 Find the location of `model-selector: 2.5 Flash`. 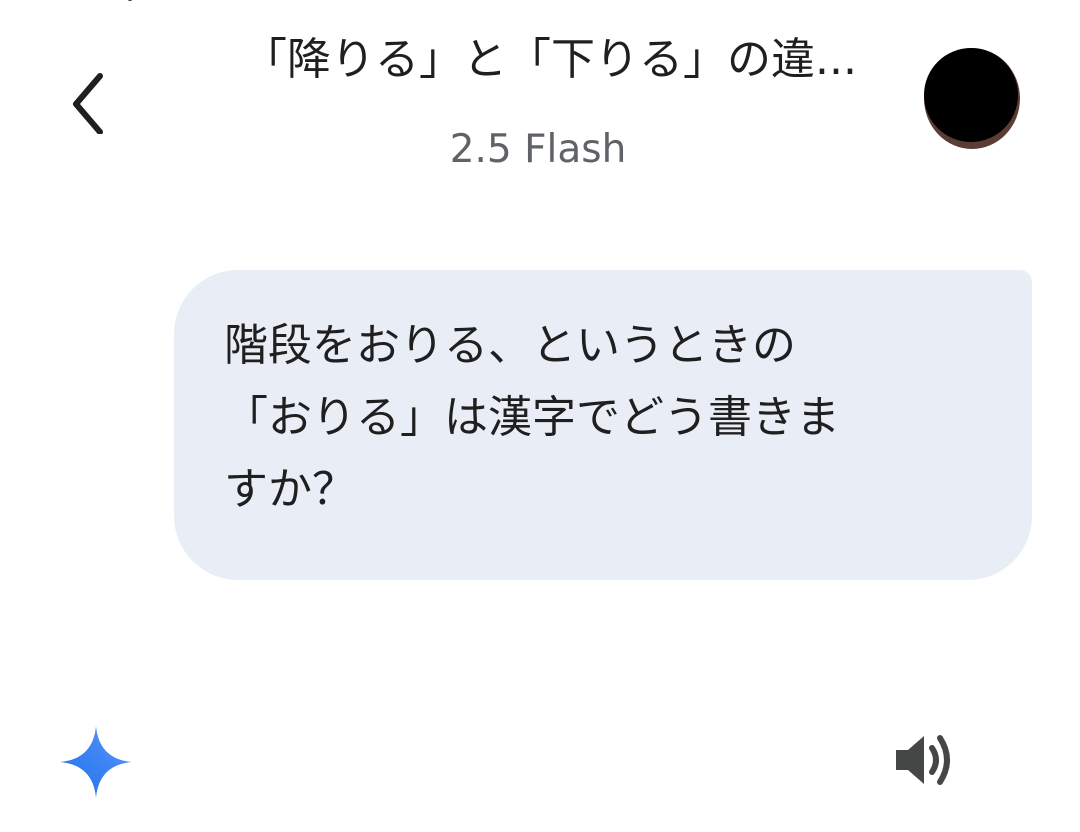

model-selector: 2.5 Flash is located at coordinates (538, 150).